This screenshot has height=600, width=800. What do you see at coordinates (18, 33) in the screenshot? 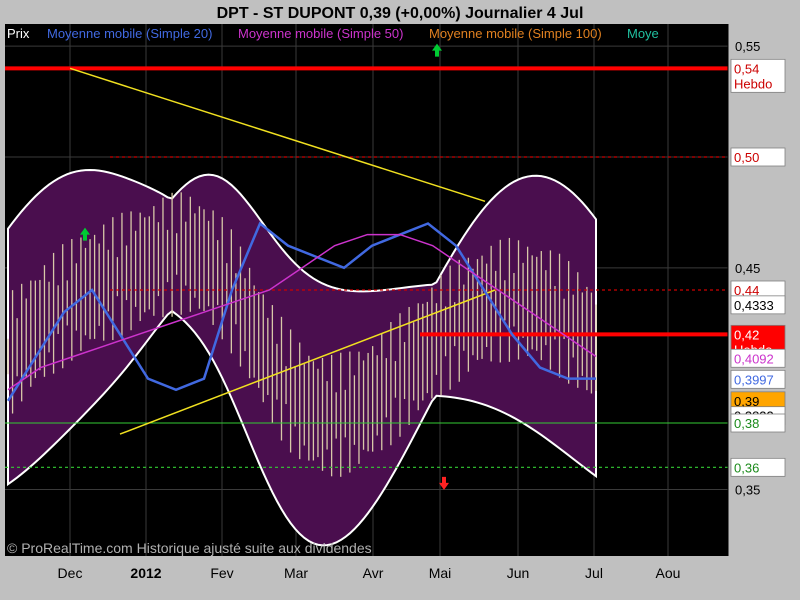
I see `legend-prix: Prix` at bounding box center [18, 33].